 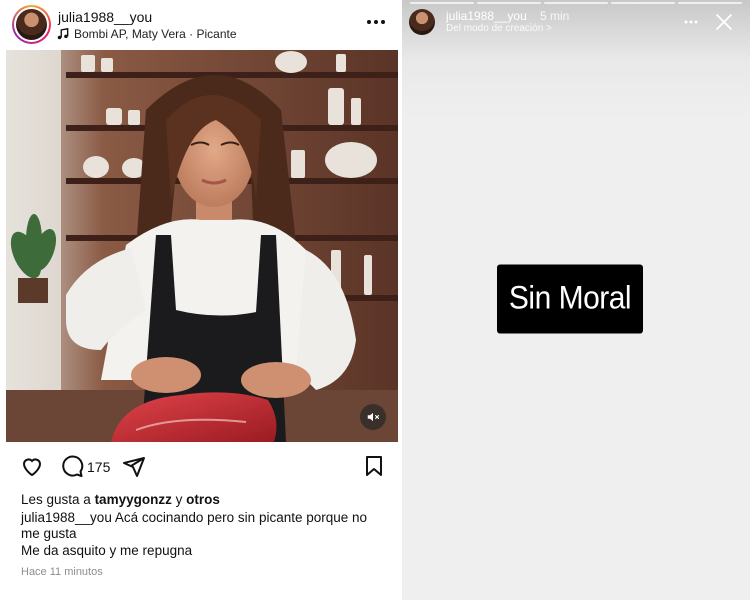 I want to click on mute-button, so click(x=373, y=417).